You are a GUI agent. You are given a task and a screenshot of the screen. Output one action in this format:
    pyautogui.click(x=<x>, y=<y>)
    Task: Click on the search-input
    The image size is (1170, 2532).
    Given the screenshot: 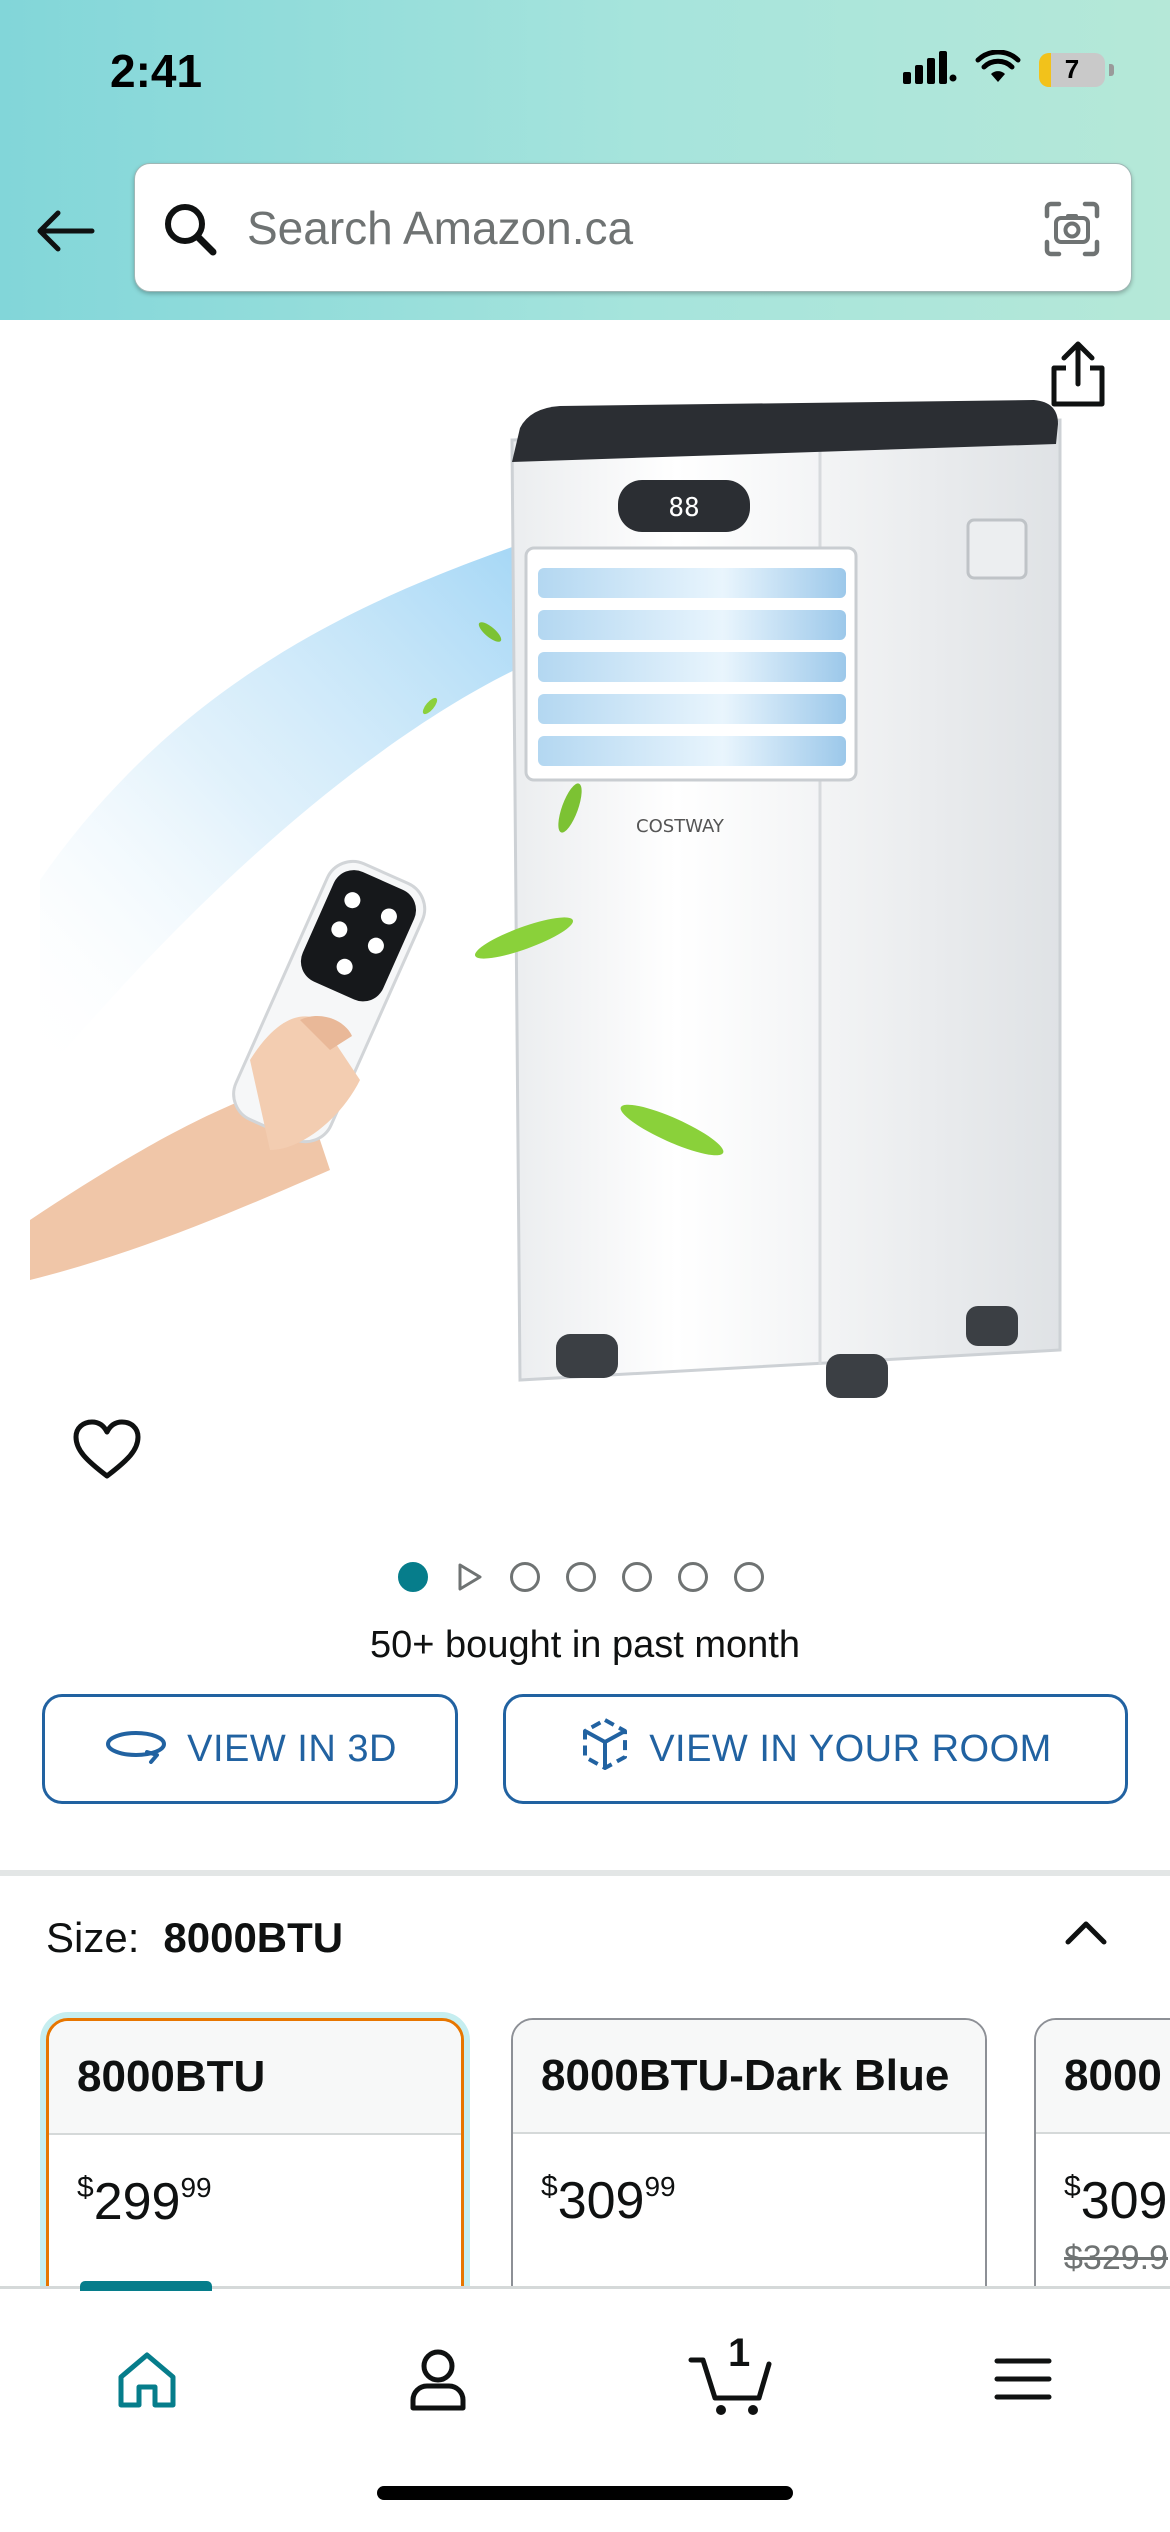 What is the action you would take?
    pyautogui.click(x=587, y=228)
    